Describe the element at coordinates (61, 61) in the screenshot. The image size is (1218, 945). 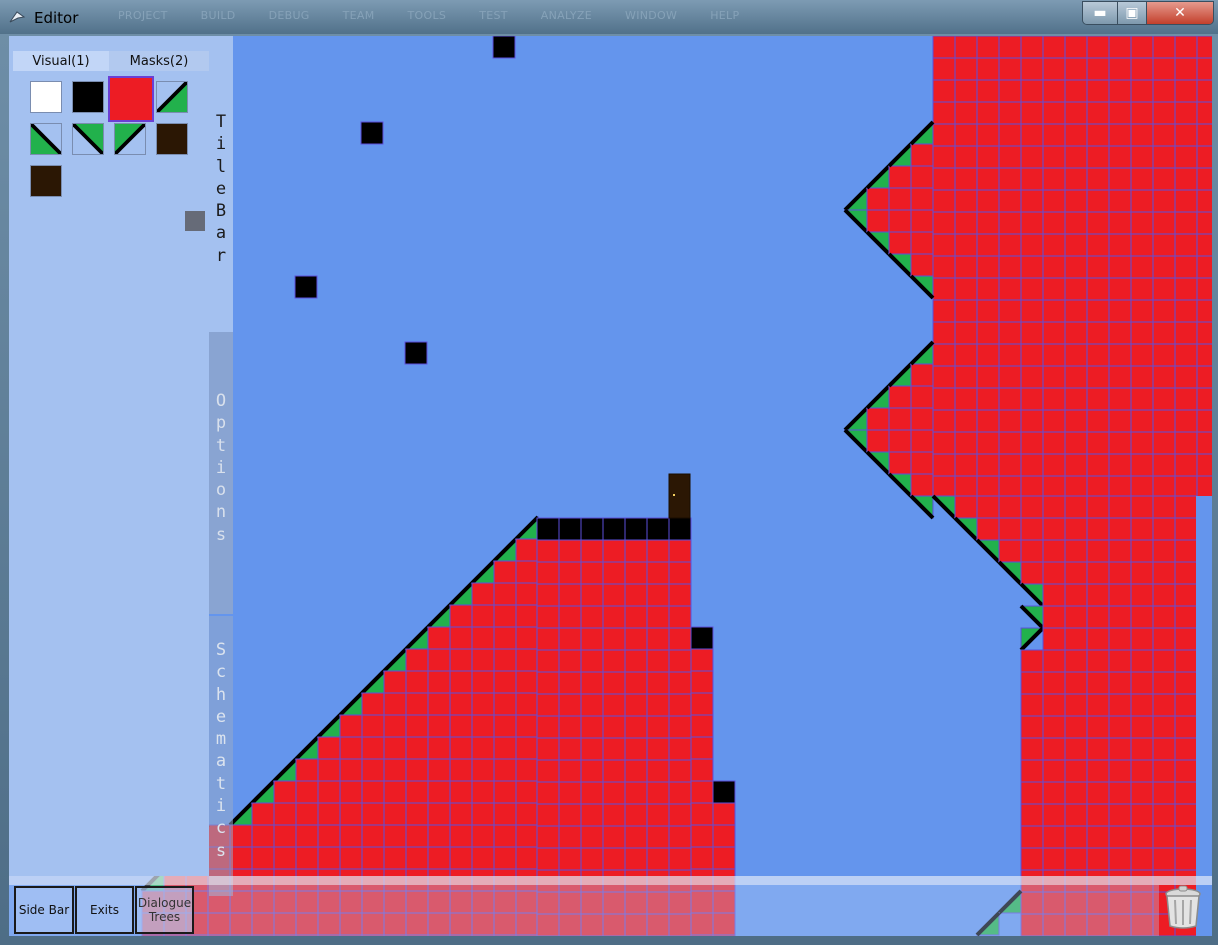
I see `tab-visual: Visual(1)` at that location.